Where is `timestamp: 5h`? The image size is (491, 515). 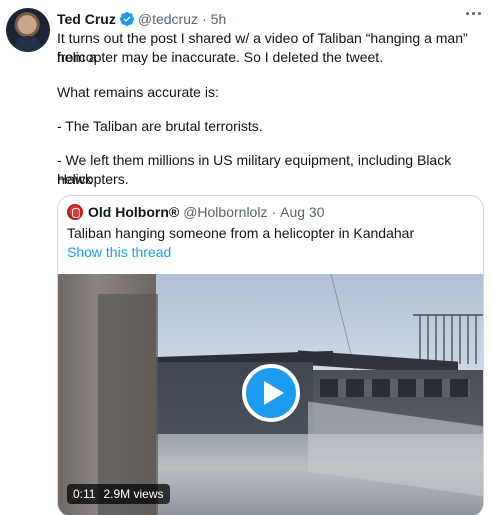
timestamp: 5h is located at coordinates (219, 19).